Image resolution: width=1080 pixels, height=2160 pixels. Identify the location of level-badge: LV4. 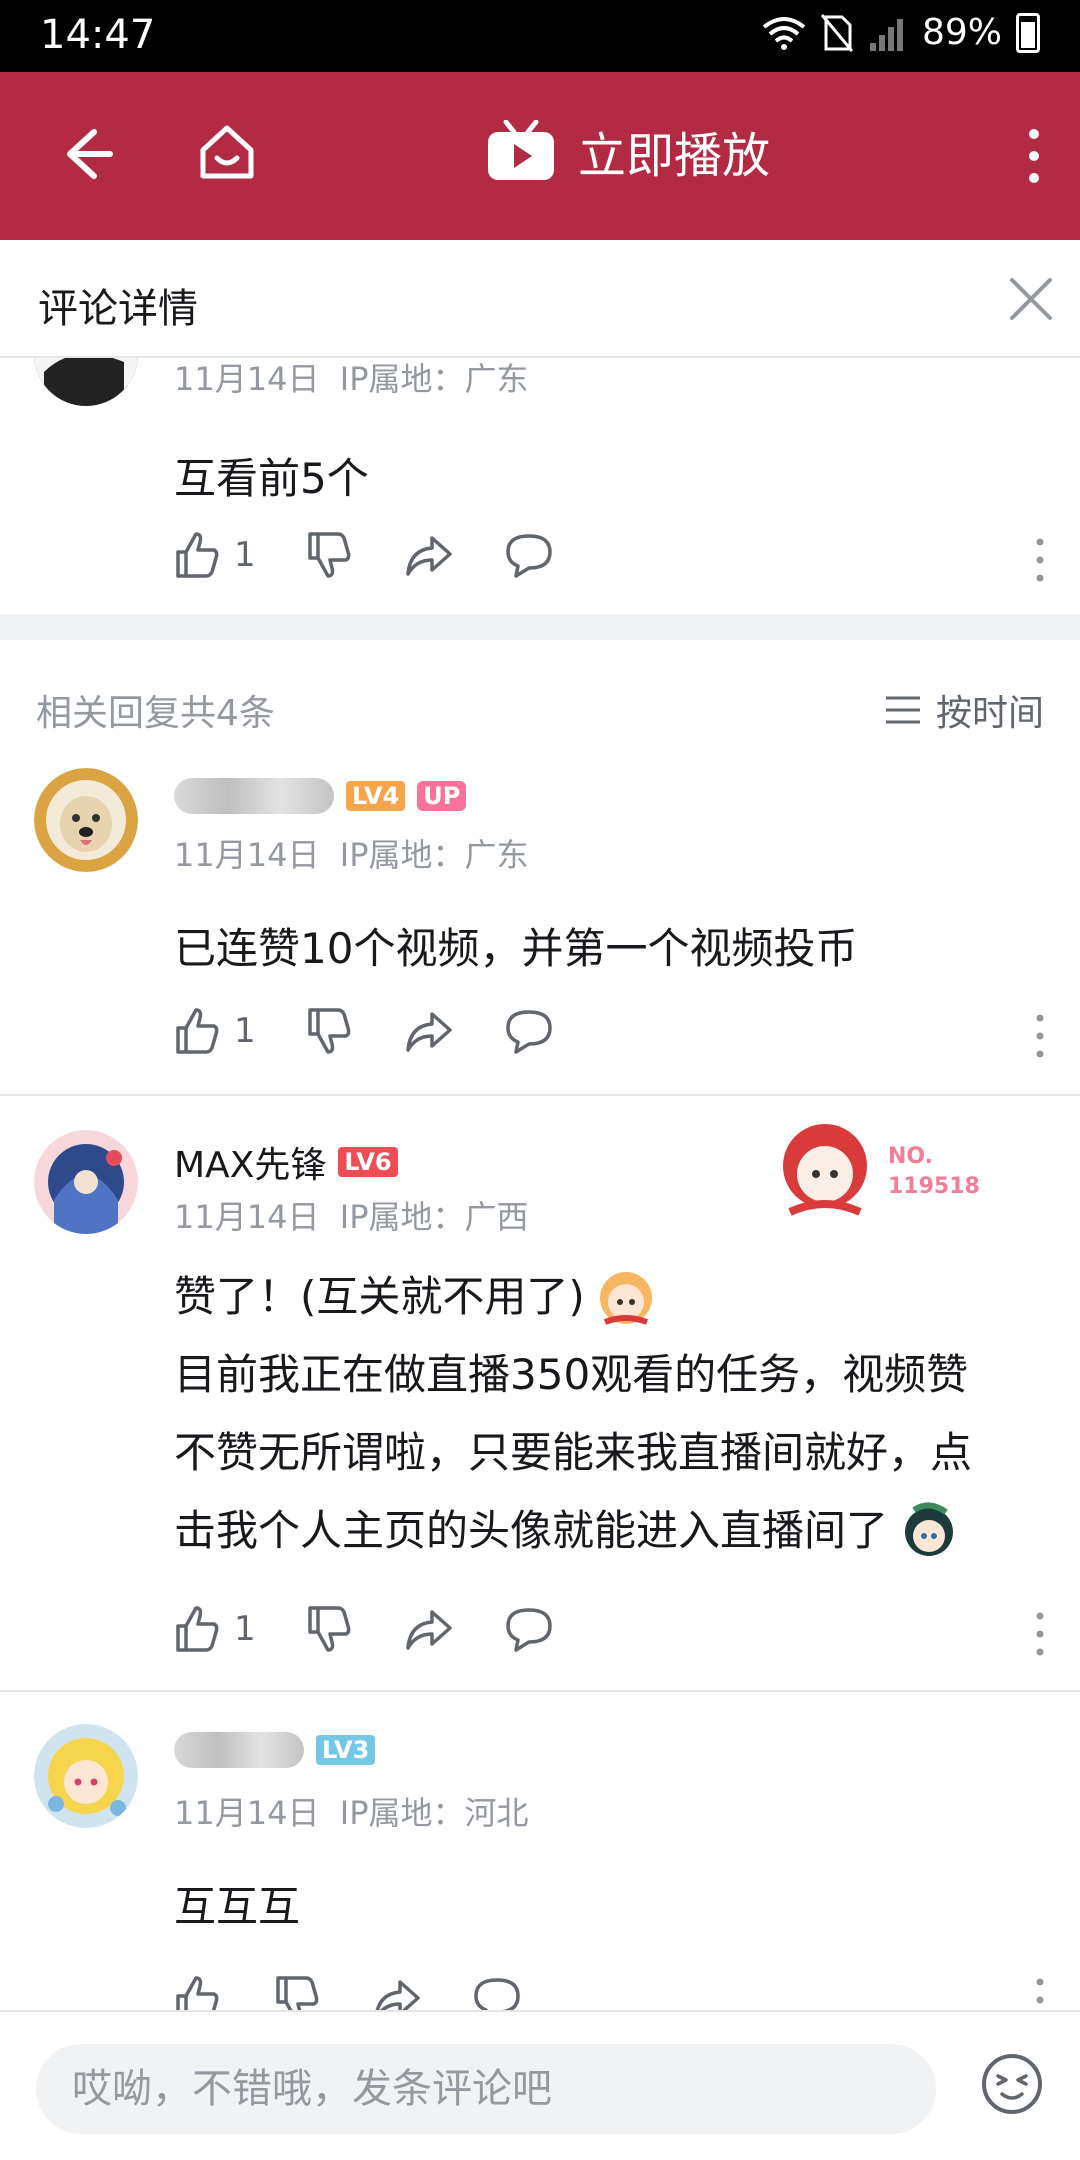
(376, 796).